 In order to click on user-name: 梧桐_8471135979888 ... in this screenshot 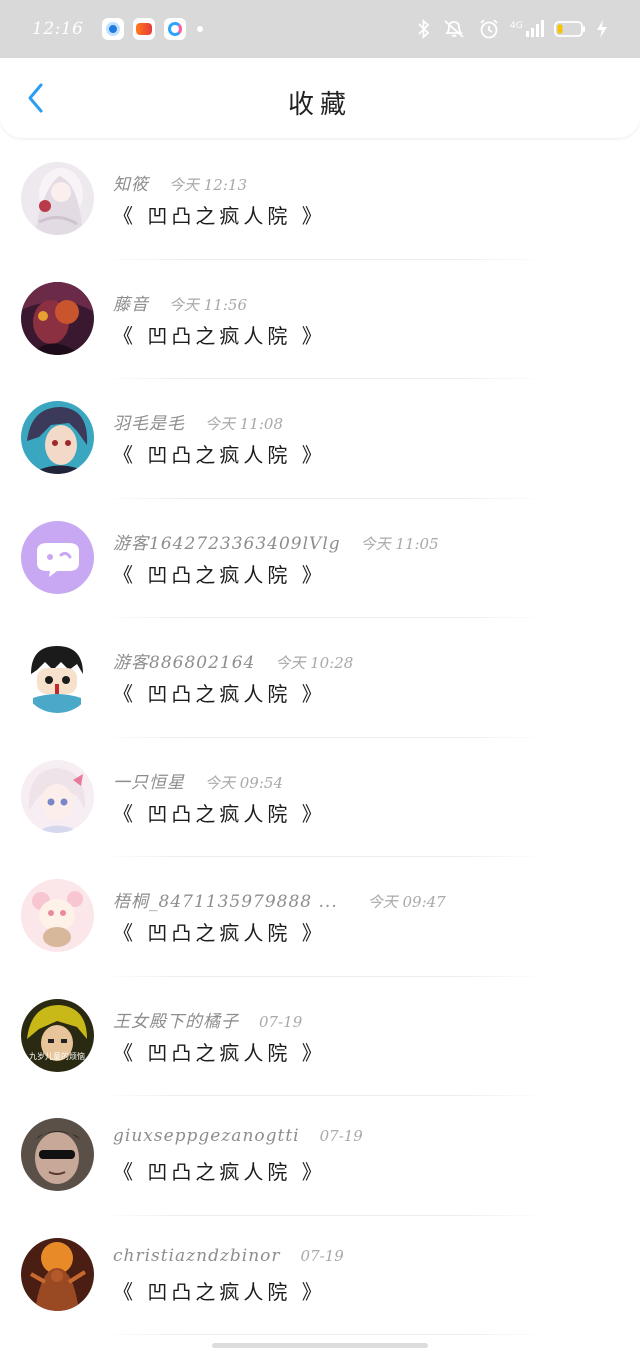, I will do `click(225, 899)`.